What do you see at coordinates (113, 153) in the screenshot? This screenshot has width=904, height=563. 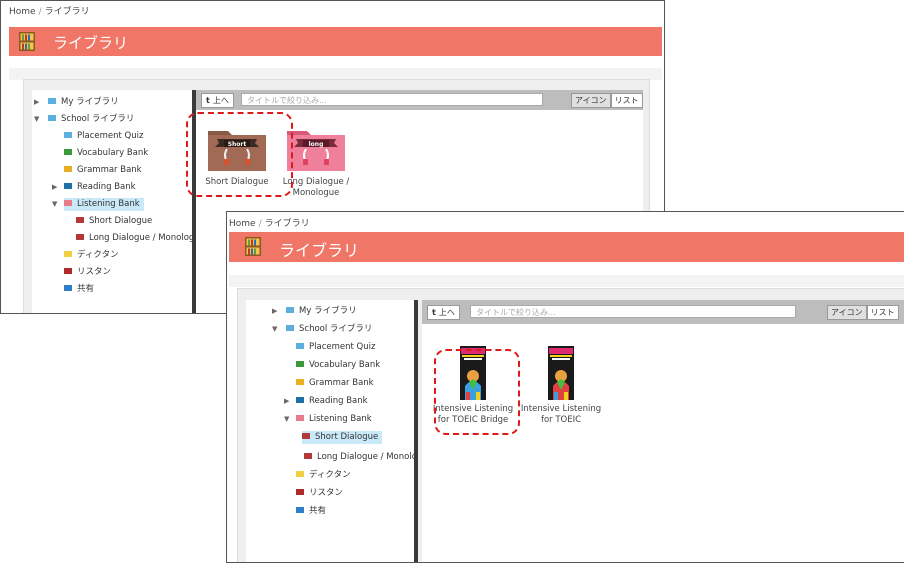 I see `tree-label: Vocabulary Bank` at bounding box center [113, 153].